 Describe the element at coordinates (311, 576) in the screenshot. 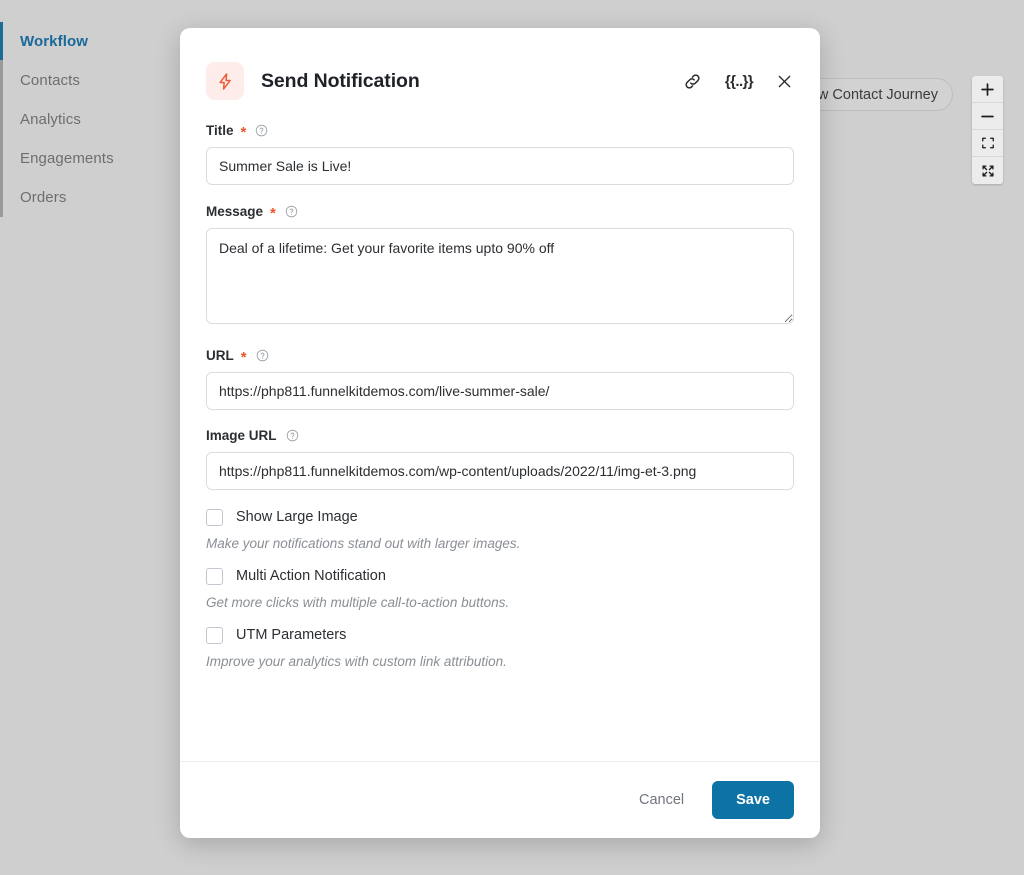

I see `checkbox-label: Multi Action Notification` at that location.